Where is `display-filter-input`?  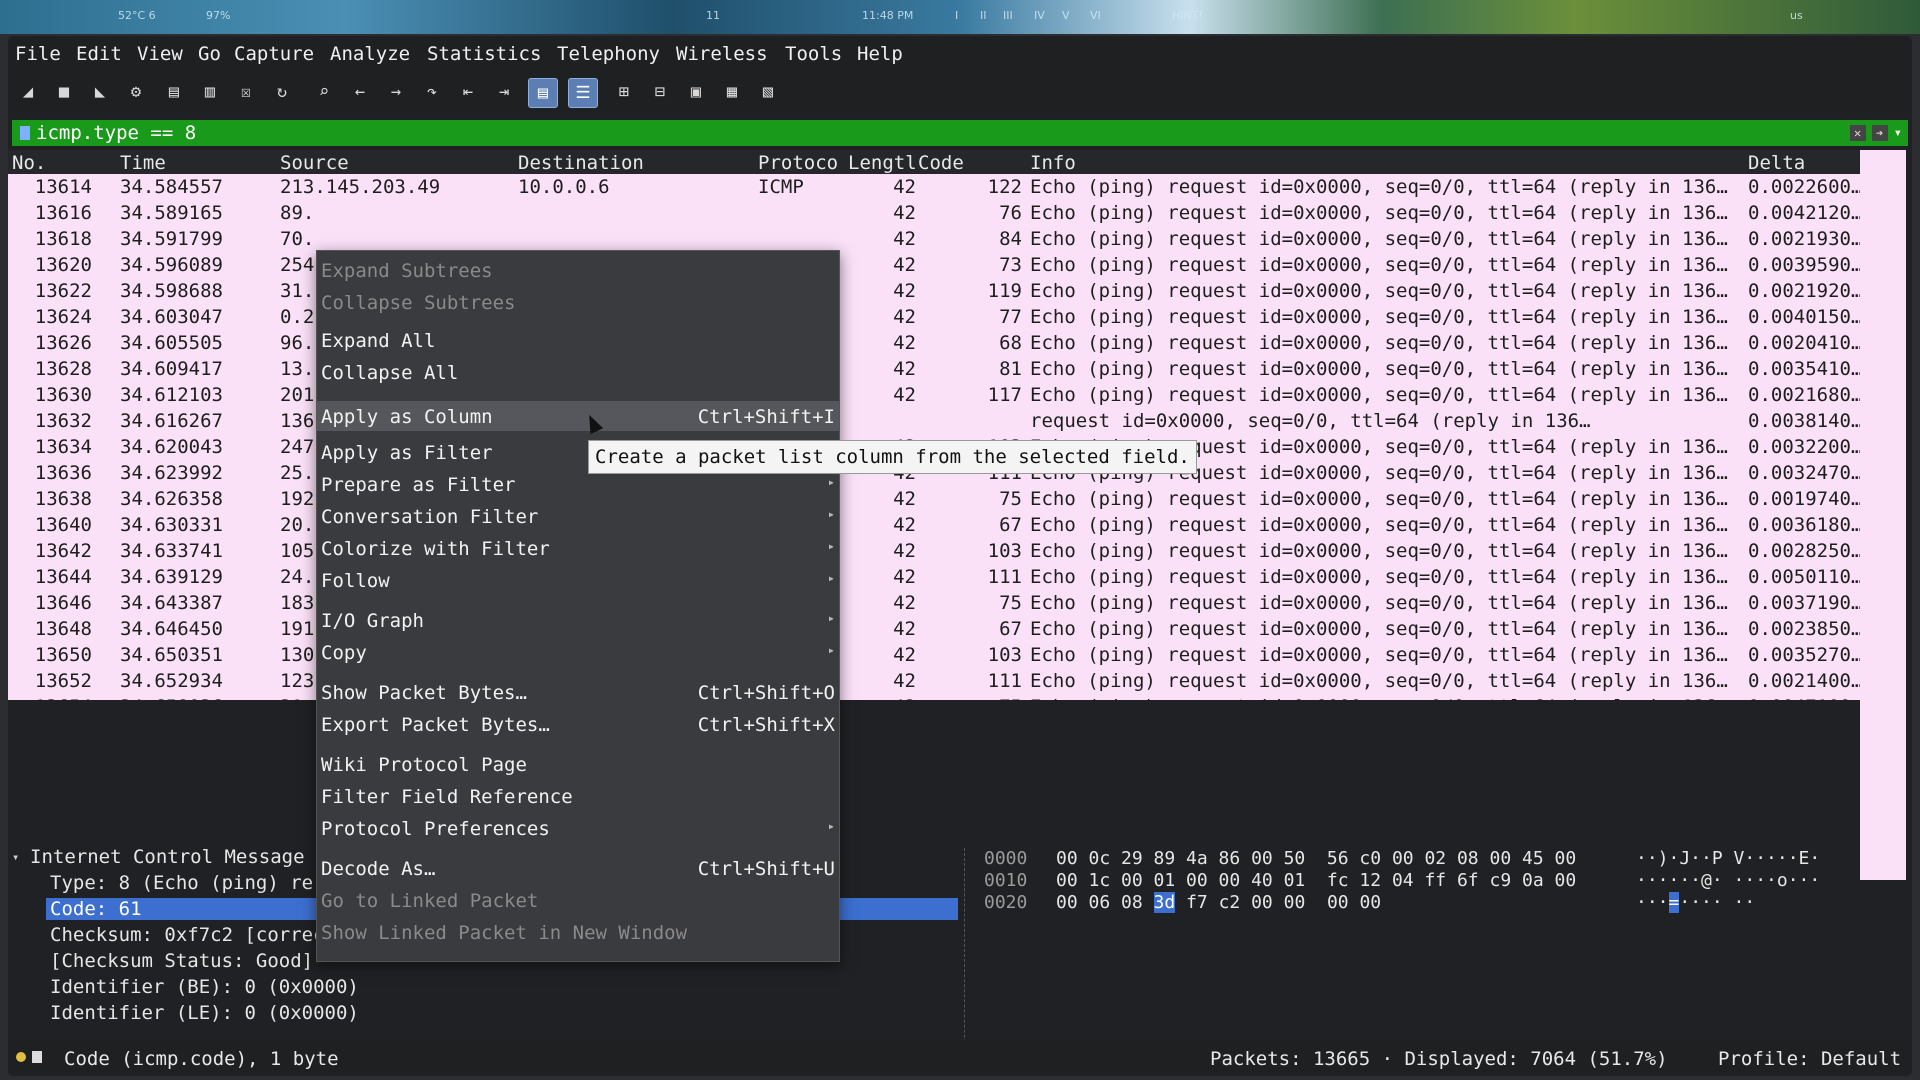
display-filter-input is located at coordinates (943, 133).